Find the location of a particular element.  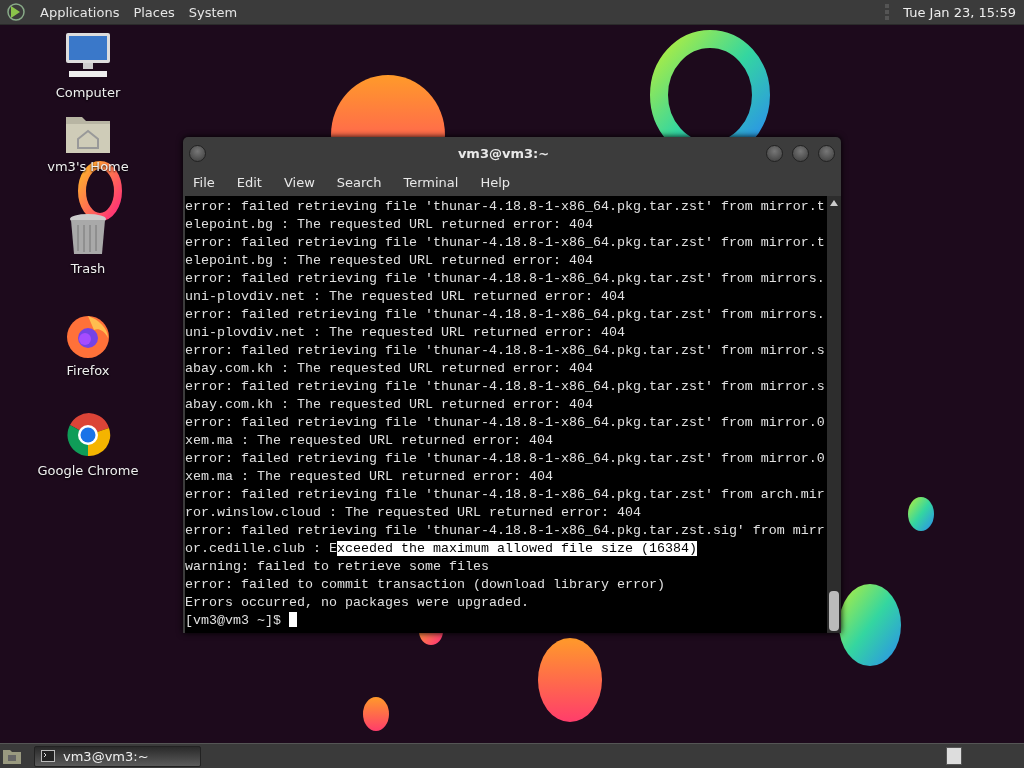

menu-item: View is located at coordinates (304, 182).